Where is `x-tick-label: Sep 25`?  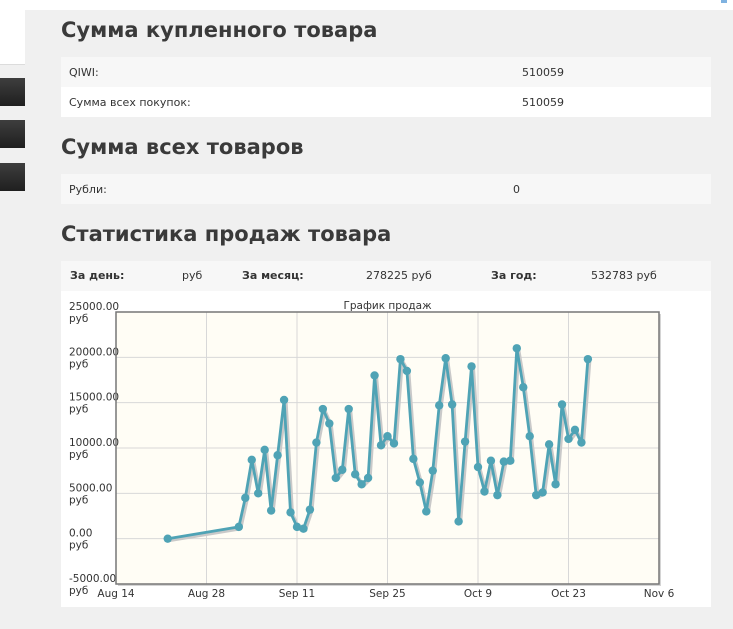
x-tick-label: Sep 25 is located at coordinates (387, 594).